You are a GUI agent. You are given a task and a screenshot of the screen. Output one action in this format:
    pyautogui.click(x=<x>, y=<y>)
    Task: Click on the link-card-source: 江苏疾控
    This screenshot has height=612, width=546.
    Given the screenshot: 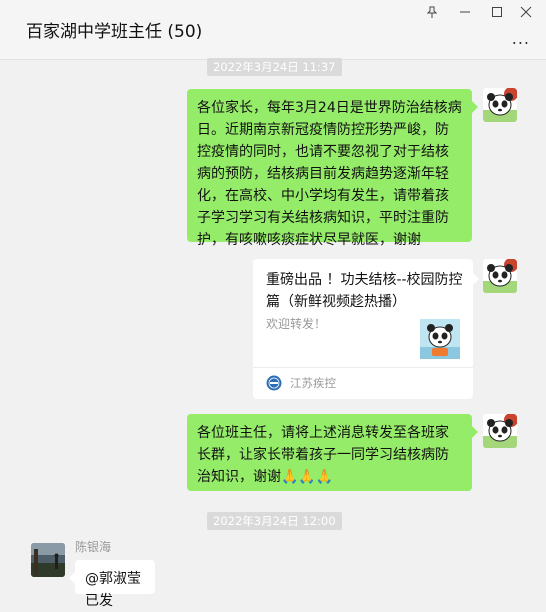 What is the action you would take?
    pyautogui.click(x=313, y=383)
    